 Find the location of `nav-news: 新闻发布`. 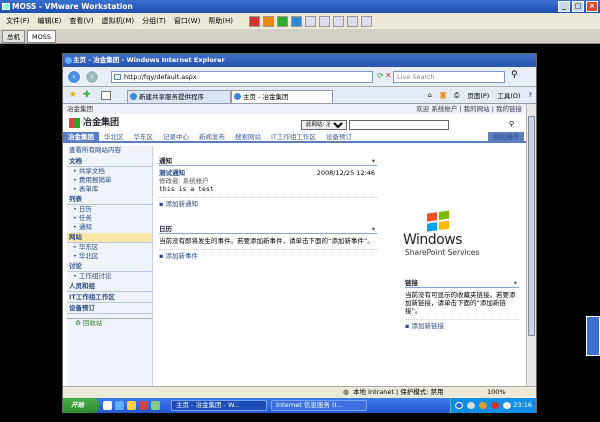

nav-news: 新闻发布 is located at coordinates (212, 136).